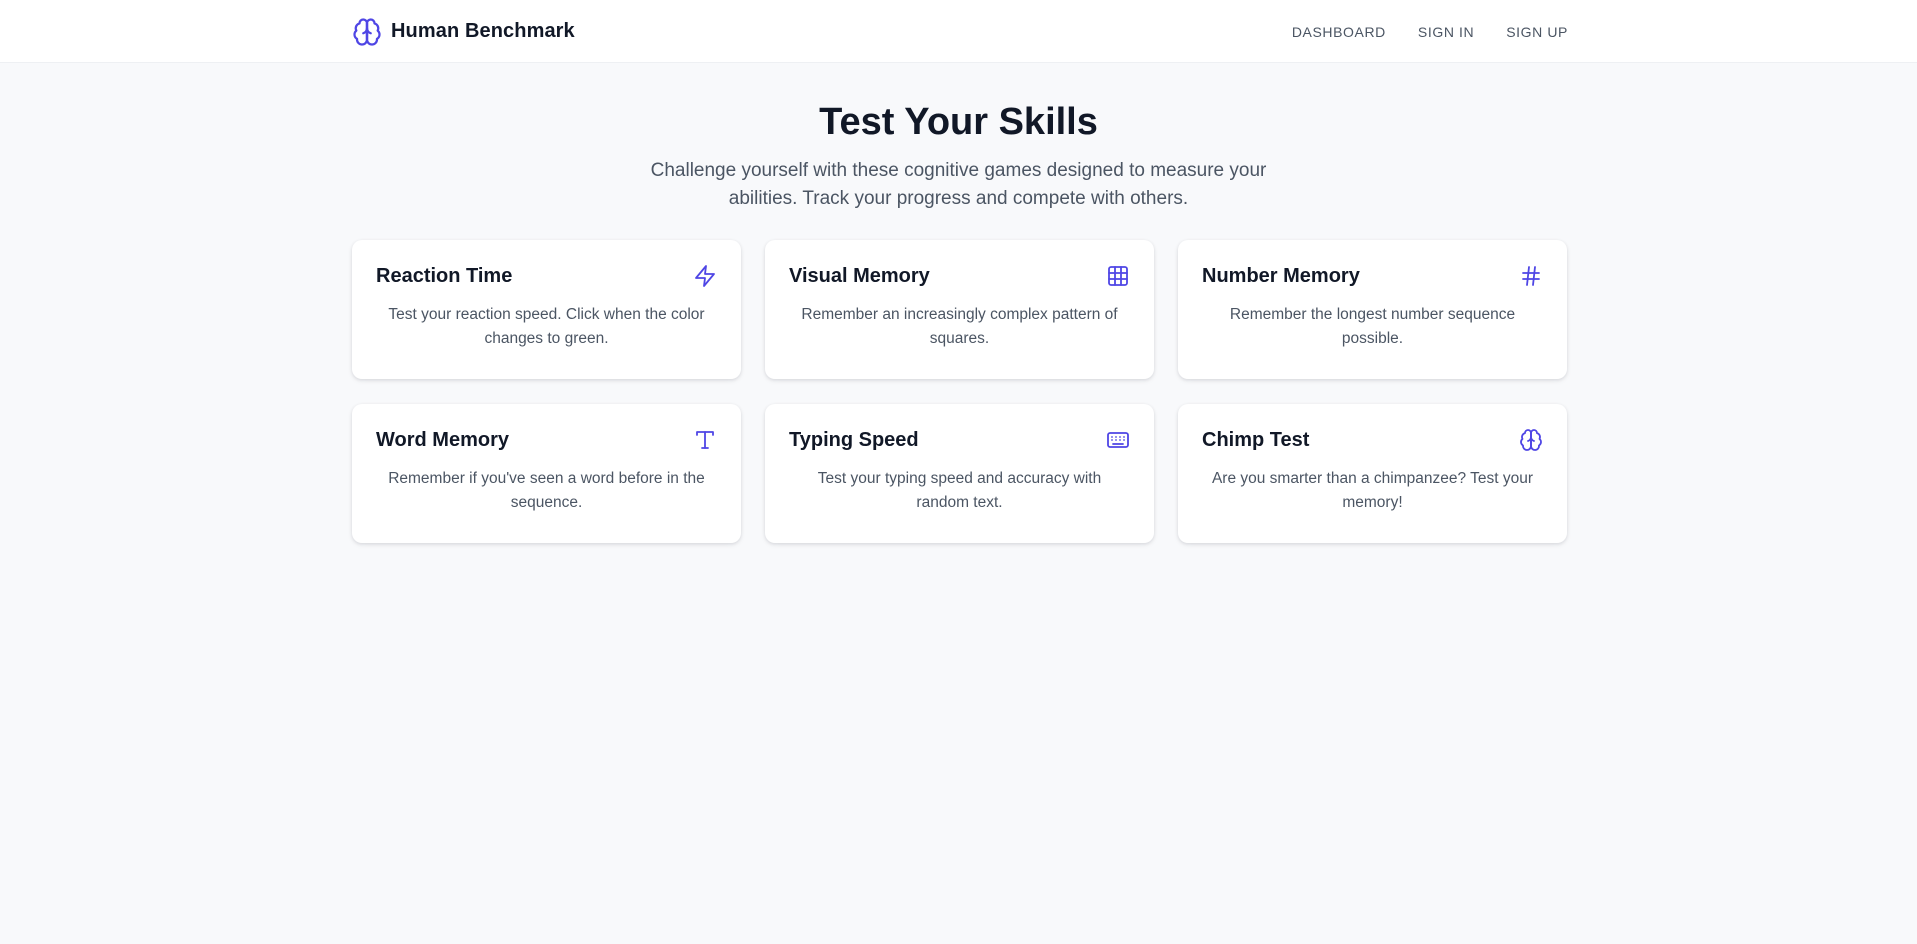  What do you see at coordinates (705, 440) in the screenshot?
I see `text-icon` at bounding box center [705, 440].